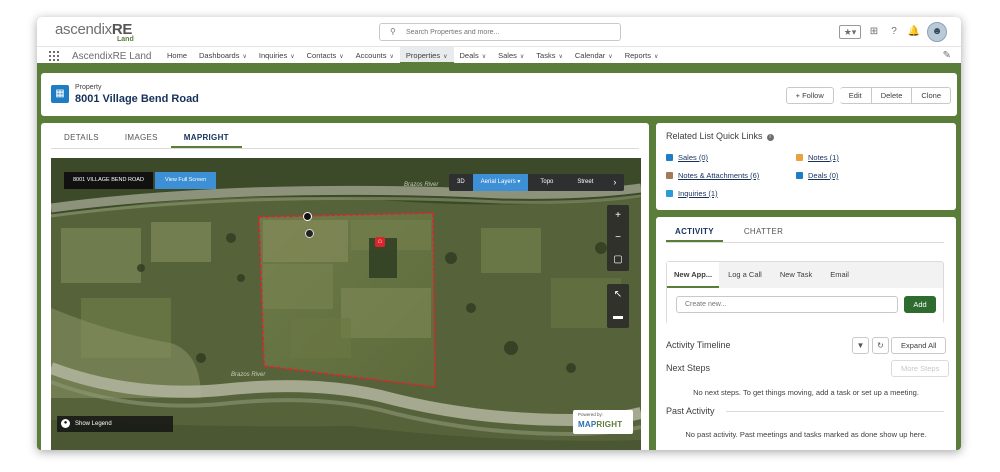 This screenshot has width=1000, height=472. What do you see at coordinates (874, 32) in the screenshot?
I see `global-actions-plus-icon: ⊞` at bounding box center [874, 32].